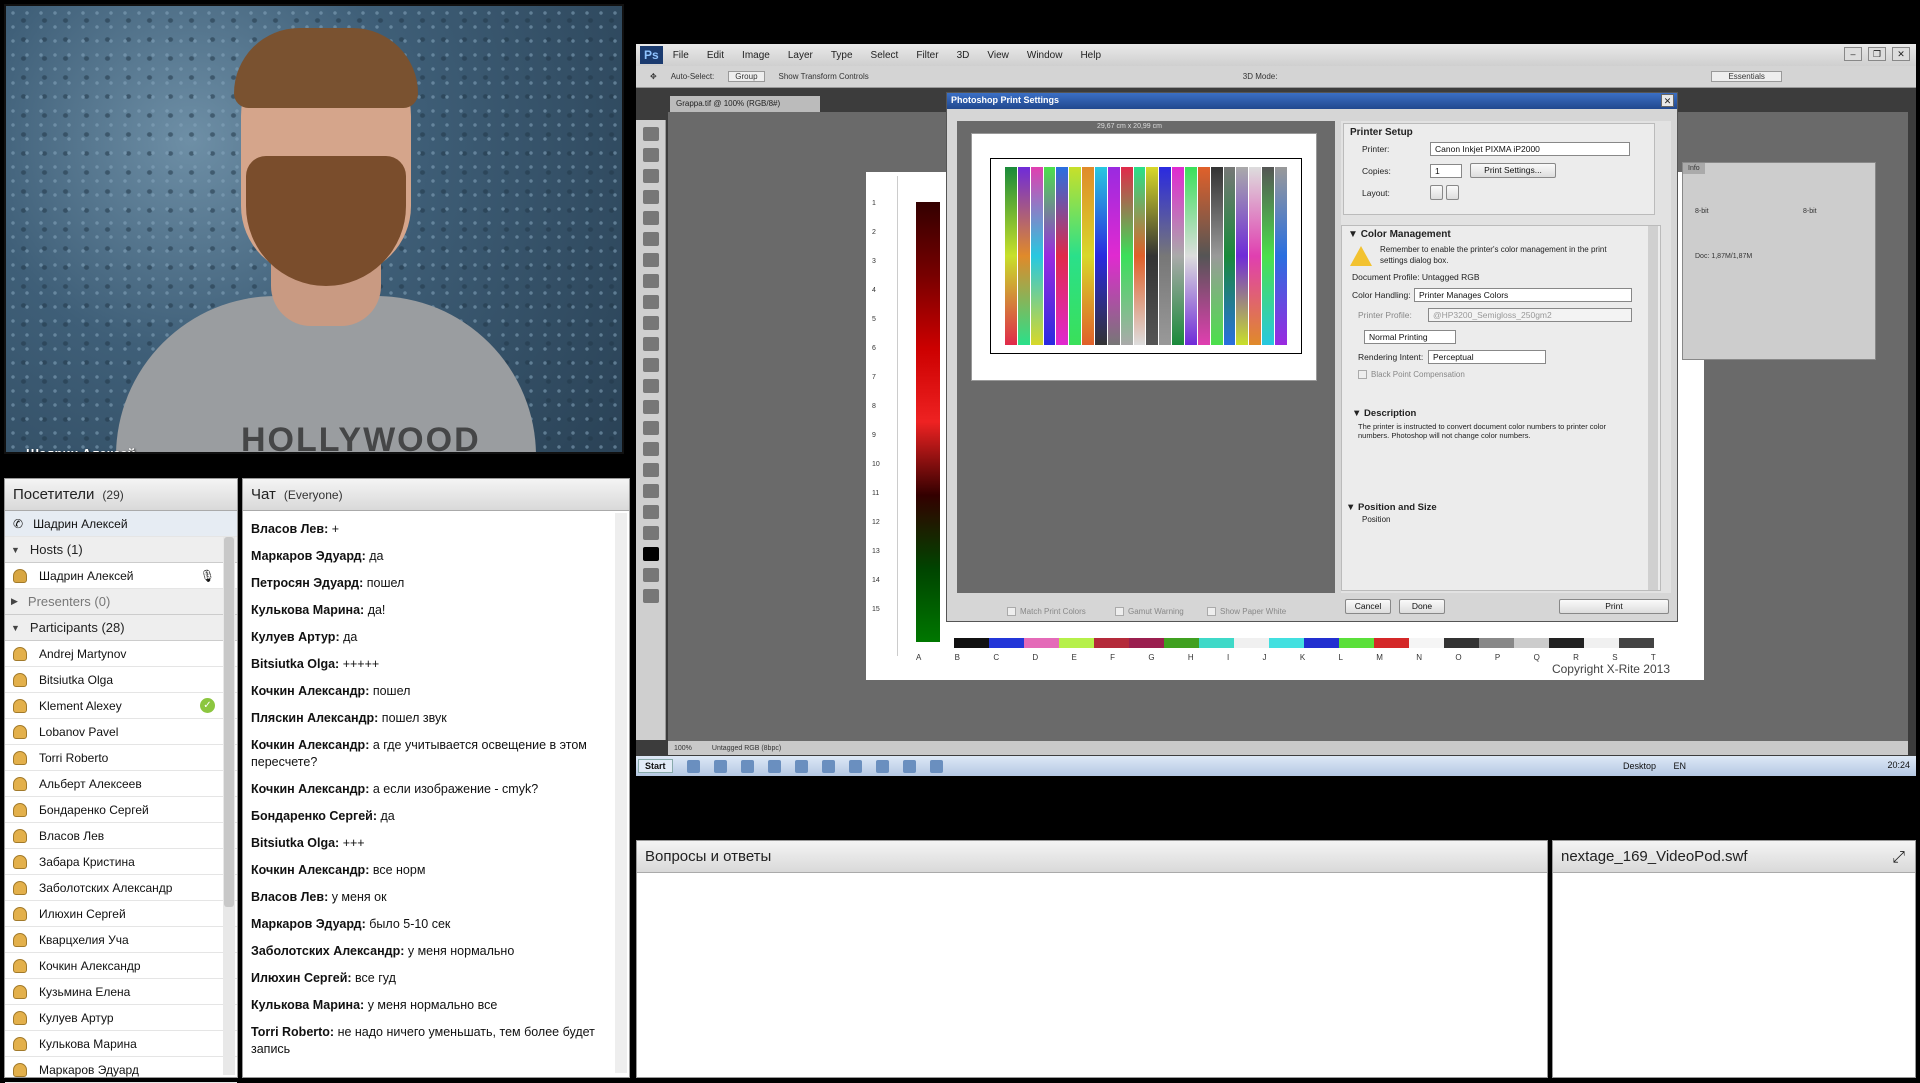 This screenshot has height=1083, width=1920. What do you see at coordinates (1045, 55) in the screenshot?
I see `menu-window: Window` at bounding box center [1045, 55].